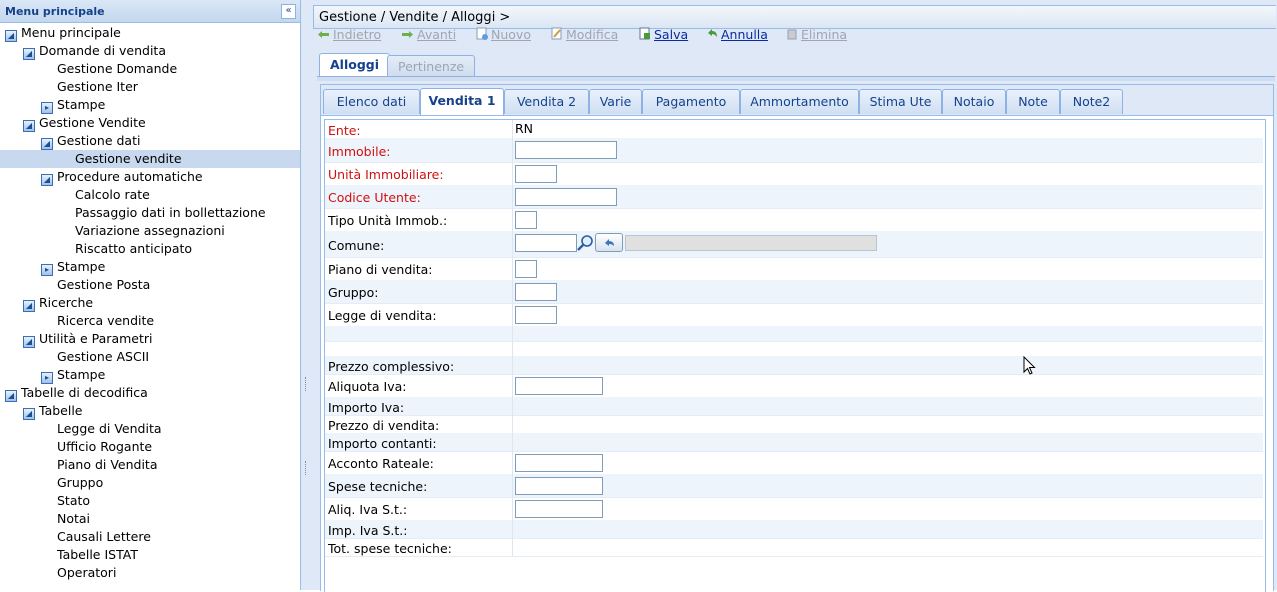 This screenshot has width=1277, height=592. What do you see at coordinates (371, 101) in the screenshot?
I see `tab-elenco-dati: Elenco dati` at bounding box center [371, 101].